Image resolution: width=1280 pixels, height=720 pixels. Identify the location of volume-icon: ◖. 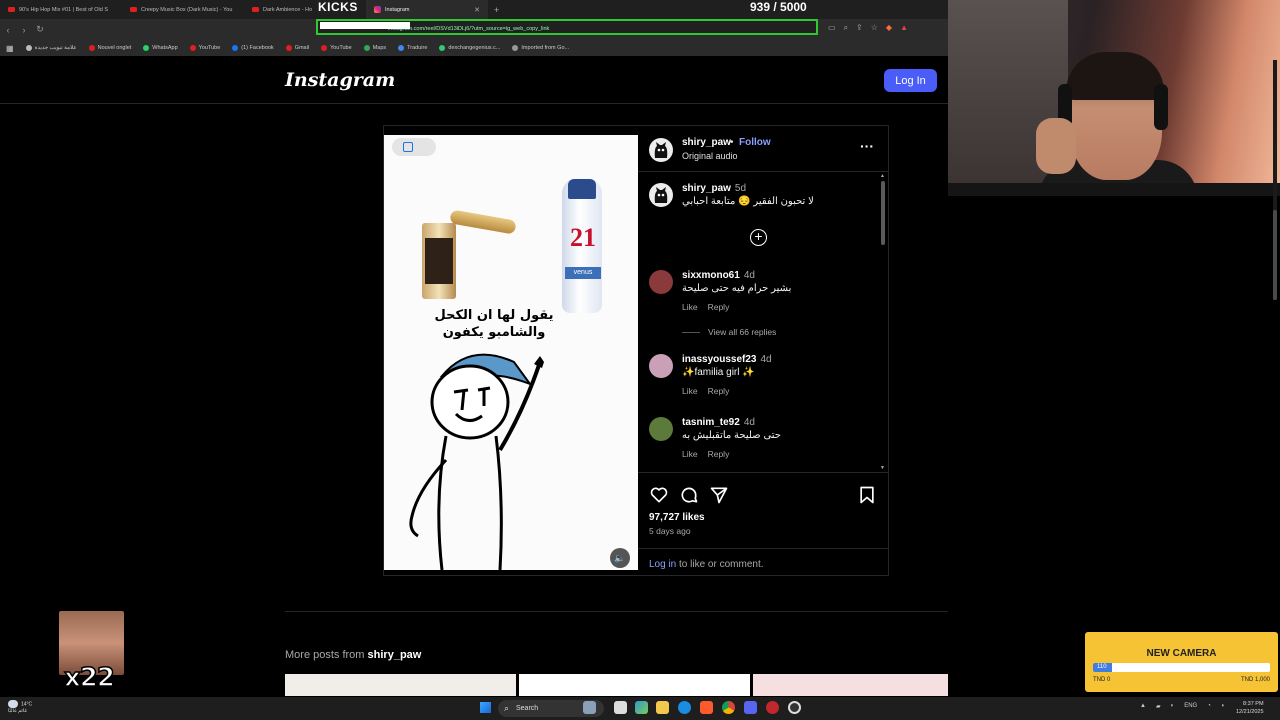
(1223, 706).